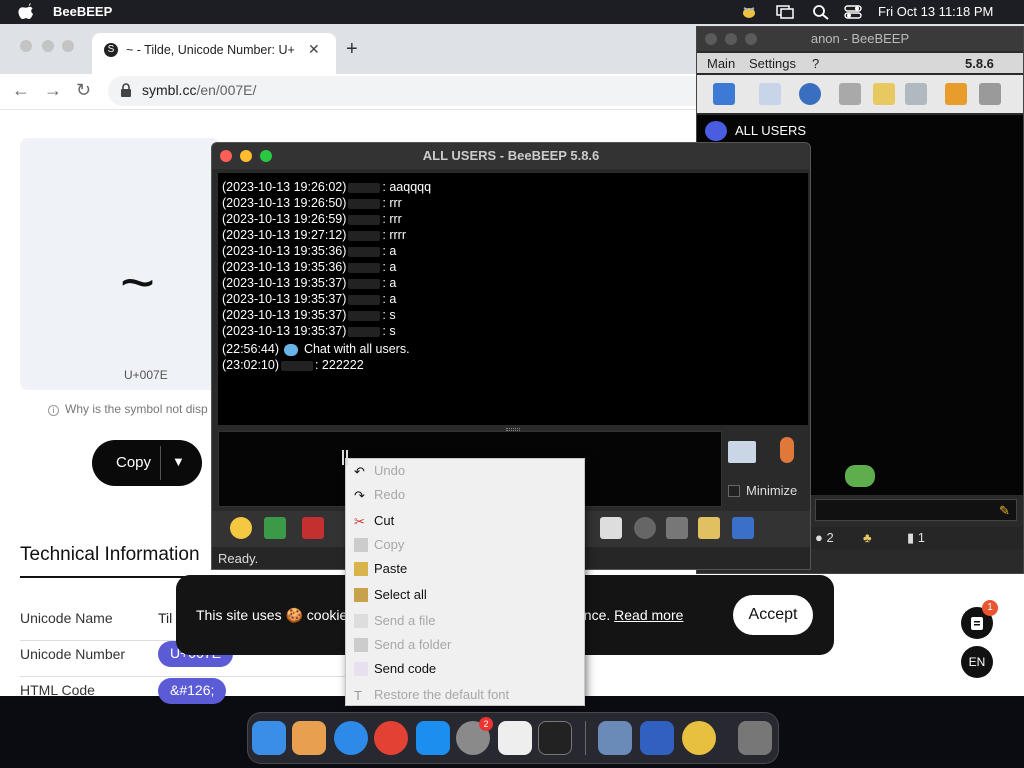  What do you see at coordinates (853, 12) in the screenshot?
I see `control-center-icon` at bounding box center [853, 12].